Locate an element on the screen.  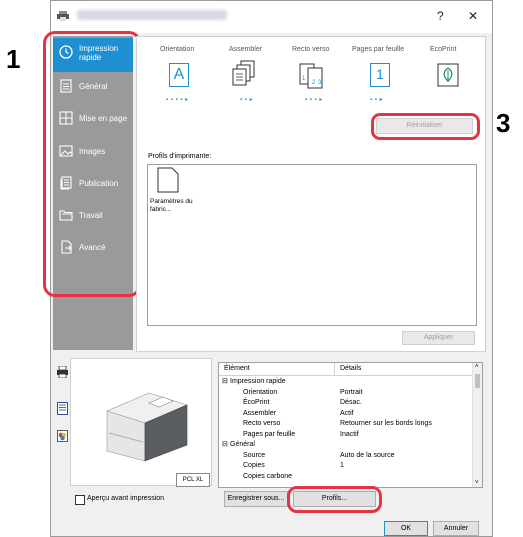
preview-checkbox is located at coordinates (80, 500).